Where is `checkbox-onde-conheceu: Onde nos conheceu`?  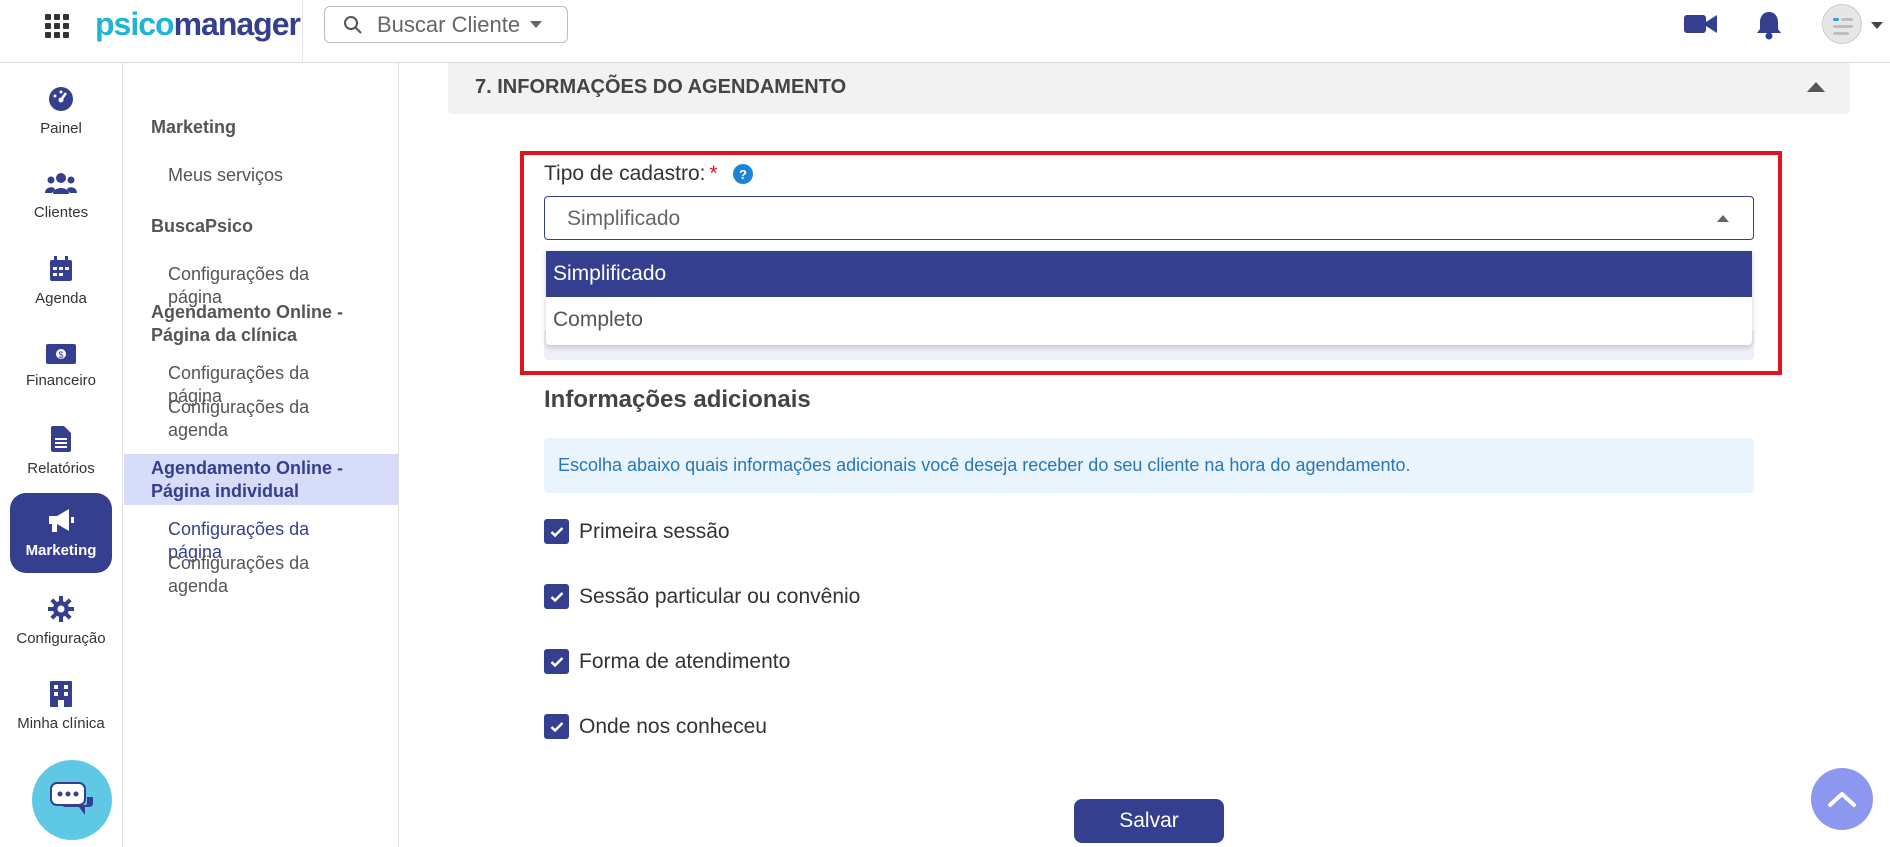 checkbox-onde-conheceu: Onde nos conheceu is located at coordinates (655, 726).